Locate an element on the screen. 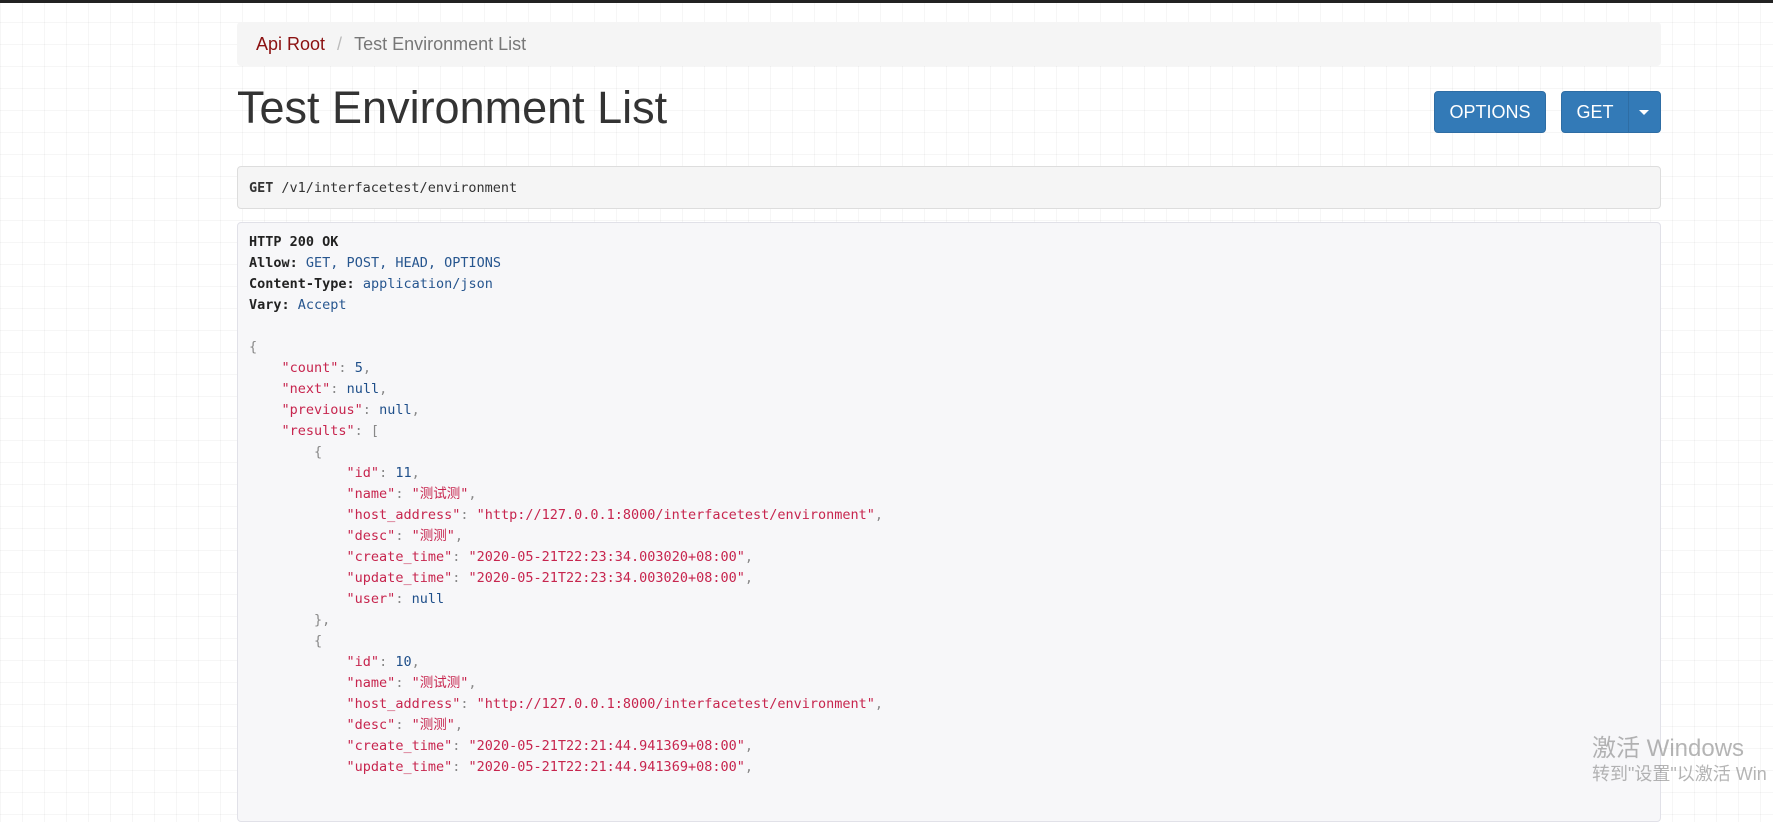  json-update-time-value: 2020-05-21T22:23:34.003020+08:00 is located at coordinates (606, 578).